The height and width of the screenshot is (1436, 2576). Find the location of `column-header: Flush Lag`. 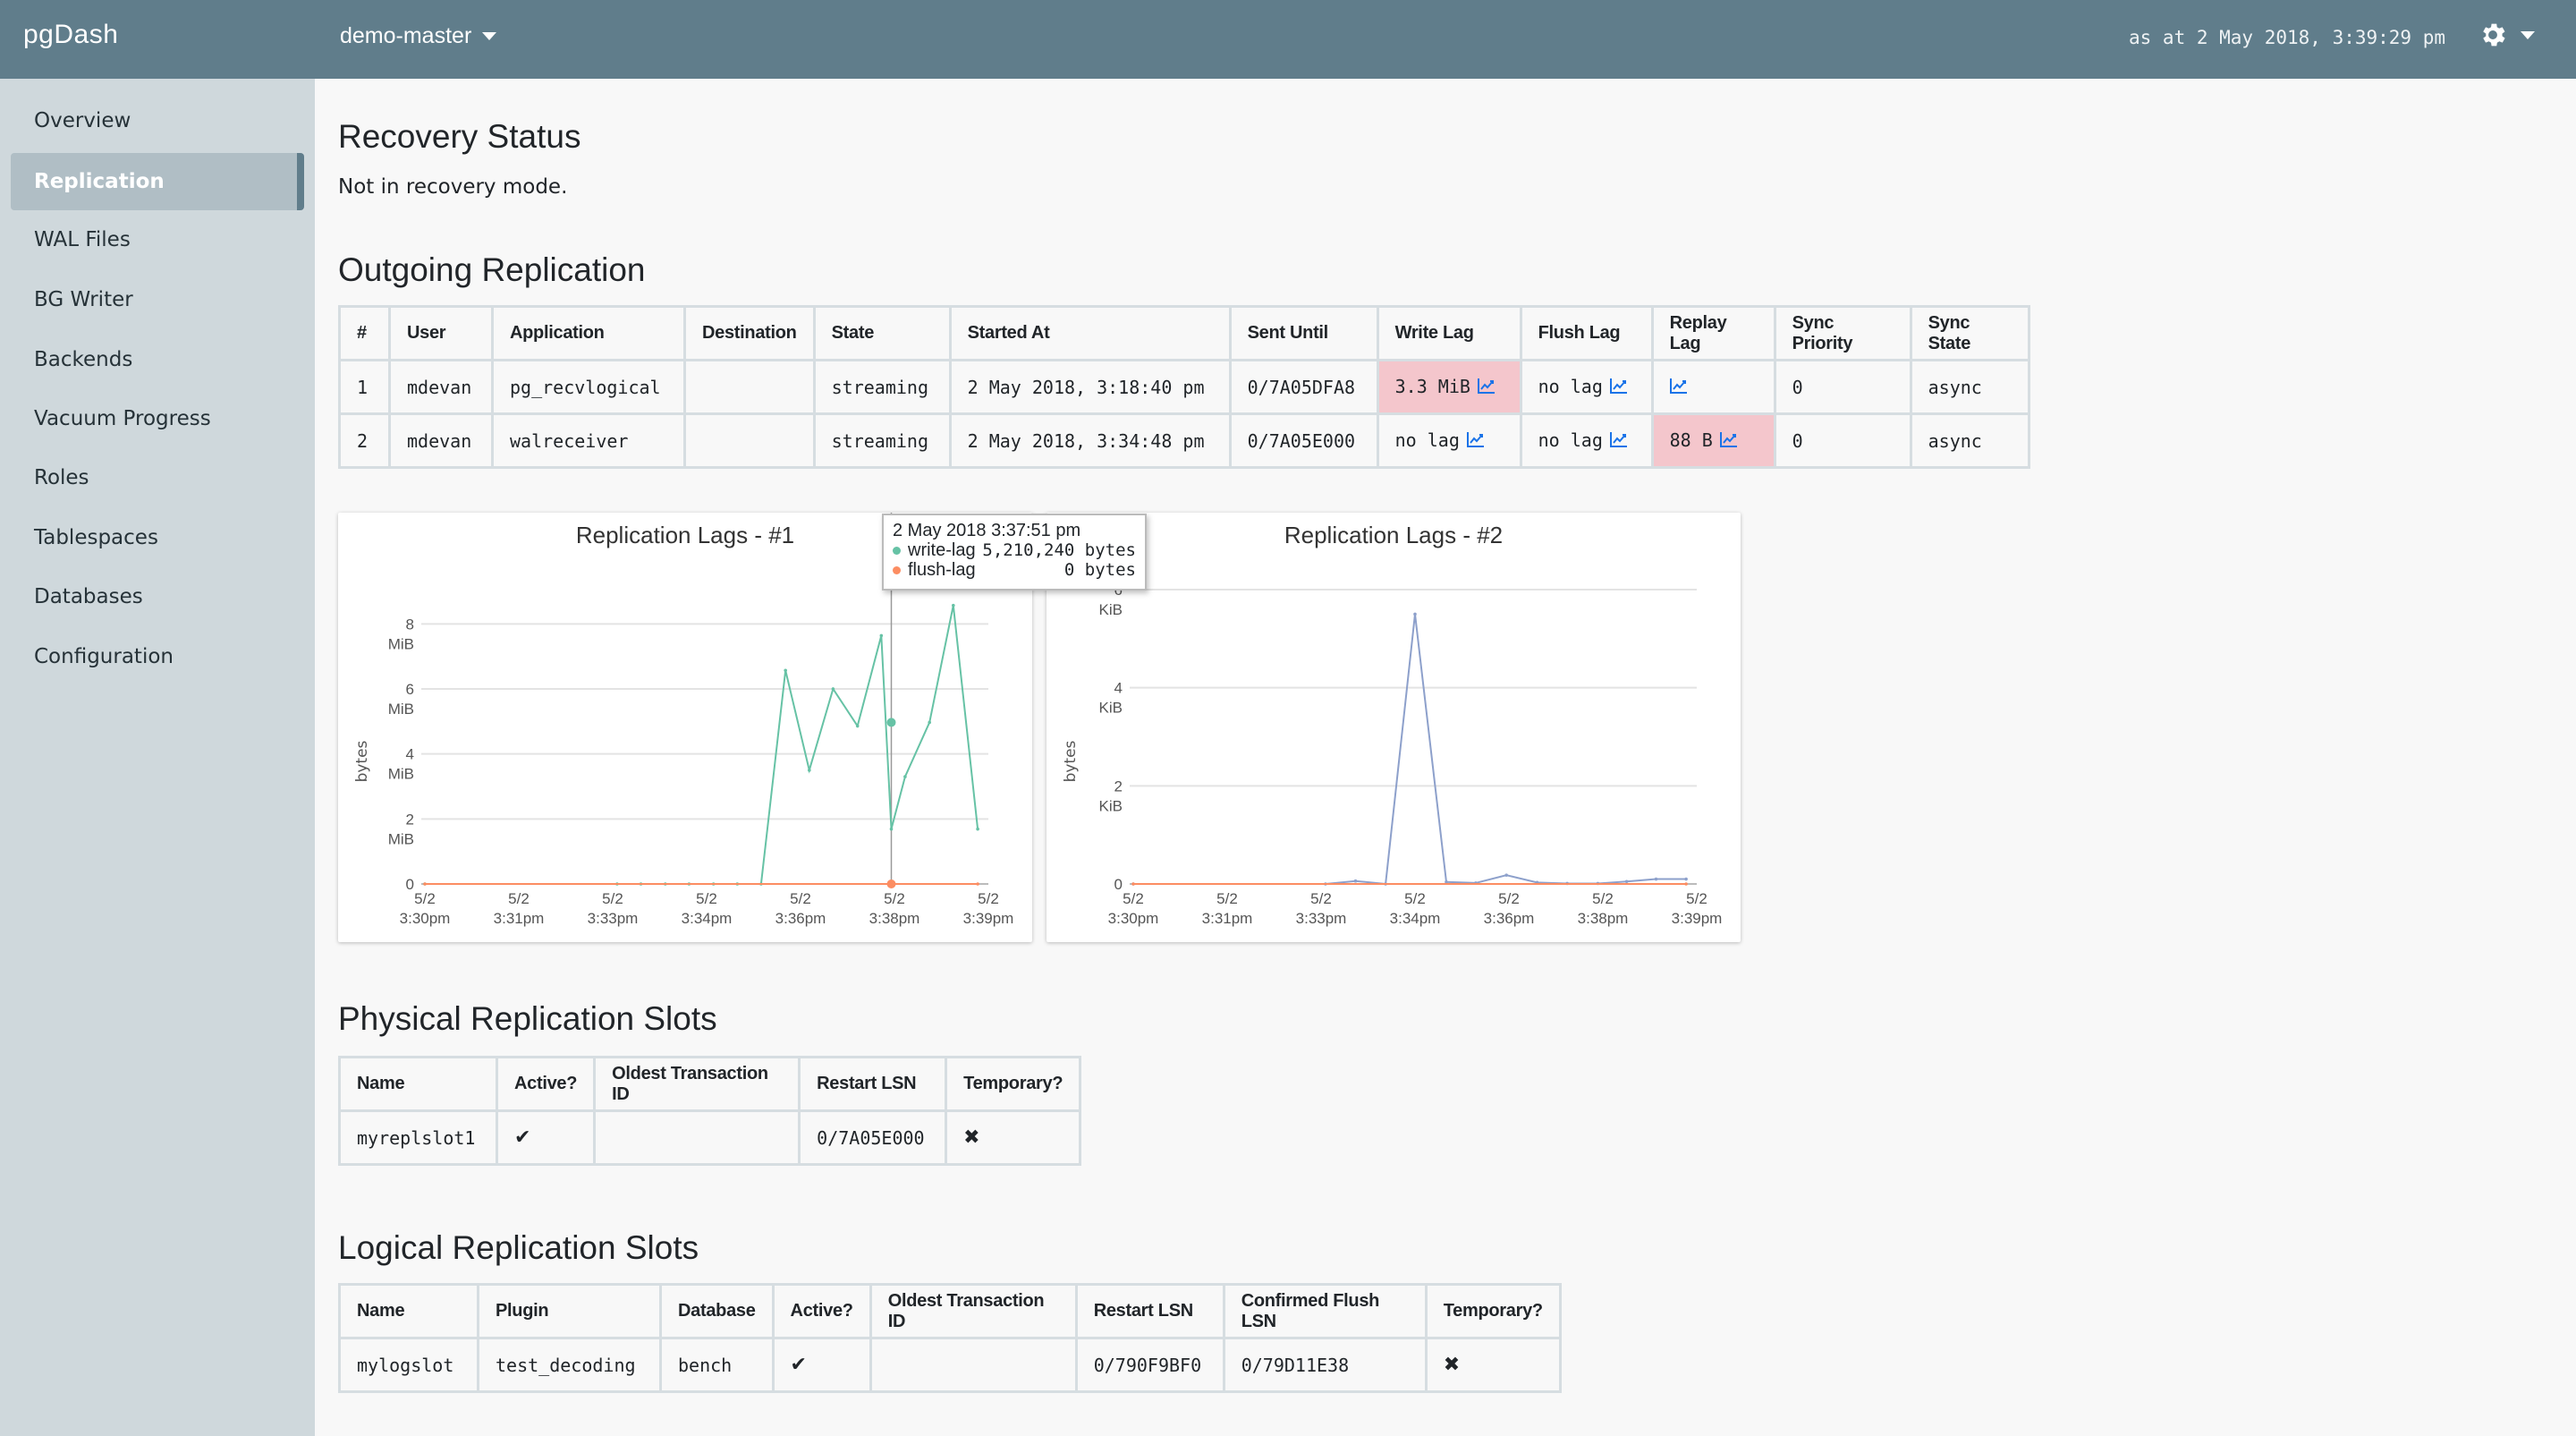

column-header: Flush Lag is located at coordinates (1586, 333).